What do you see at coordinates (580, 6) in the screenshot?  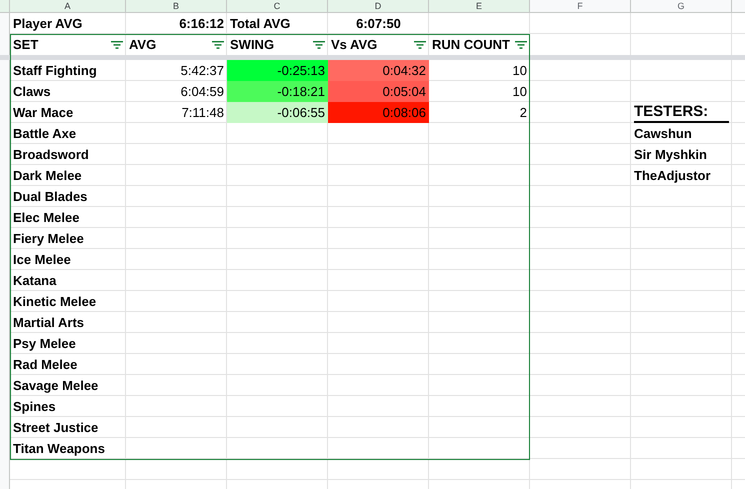 I see `column-letter: F` at bounding box center [580, 6].